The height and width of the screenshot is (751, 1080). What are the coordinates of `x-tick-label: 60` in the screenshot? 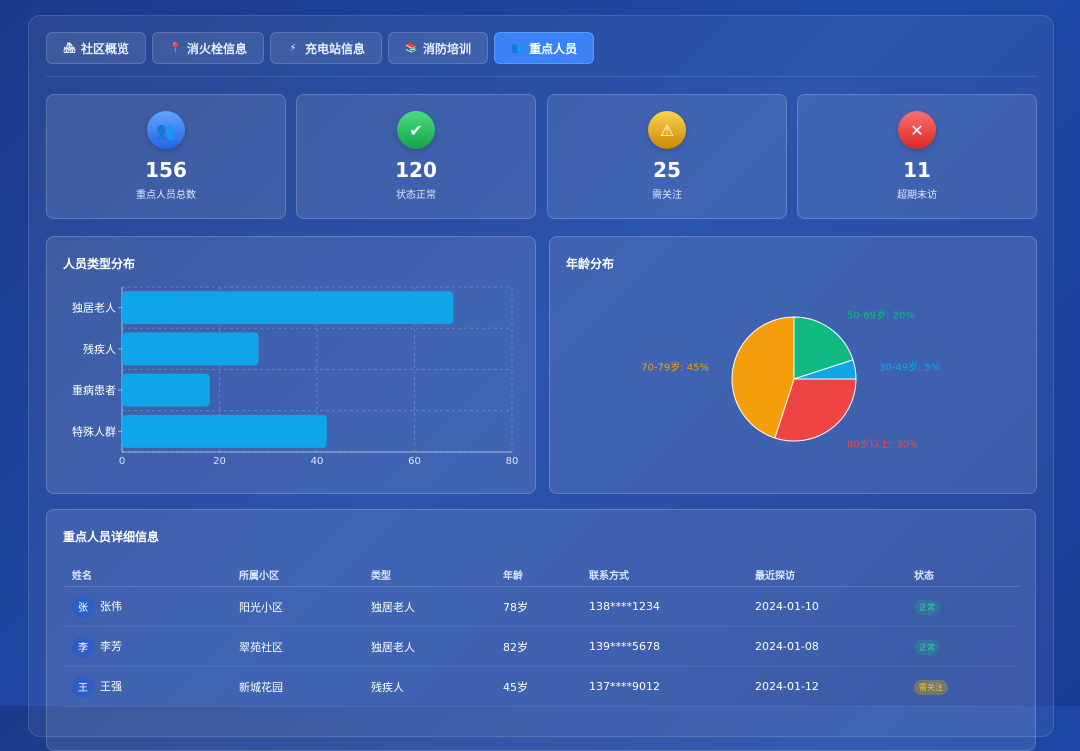 It's located at (414, 461).